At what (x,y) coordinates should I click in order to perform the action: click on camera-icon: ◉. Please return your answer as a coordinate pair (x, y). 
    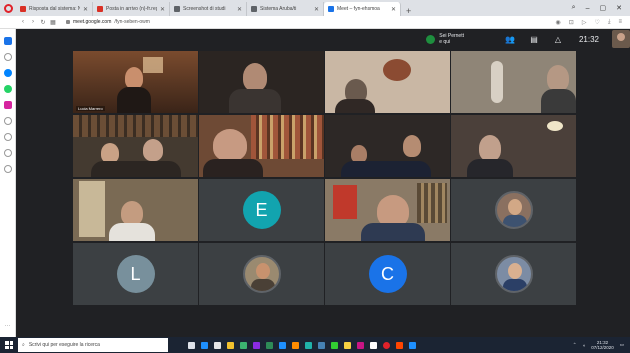
    Looking at the image, I should click on (558, 22).